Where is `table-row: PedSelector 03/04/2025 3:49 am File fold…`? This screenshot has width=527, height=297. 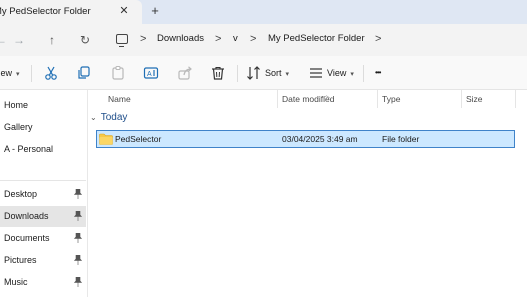 table-row: PedSelector 03/04/2025 3:49 am File fold… is located at coordinates (305, 139).